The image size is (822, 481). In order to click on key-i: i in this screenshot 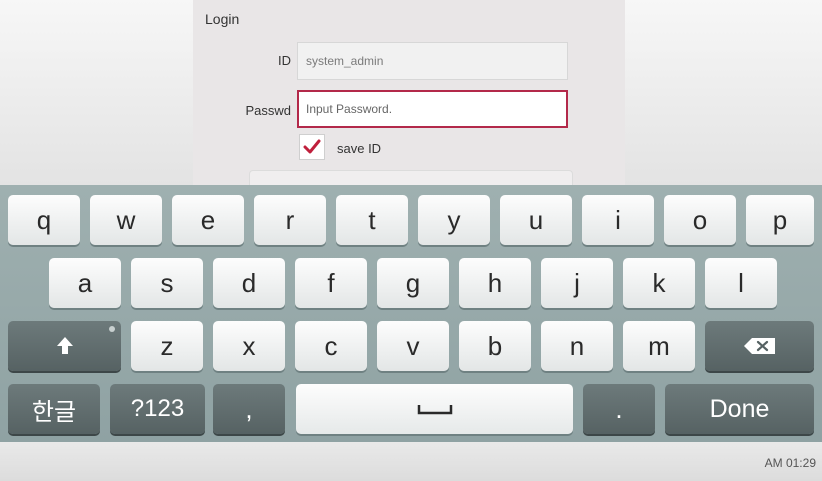, I will do `click(618, 220)`.